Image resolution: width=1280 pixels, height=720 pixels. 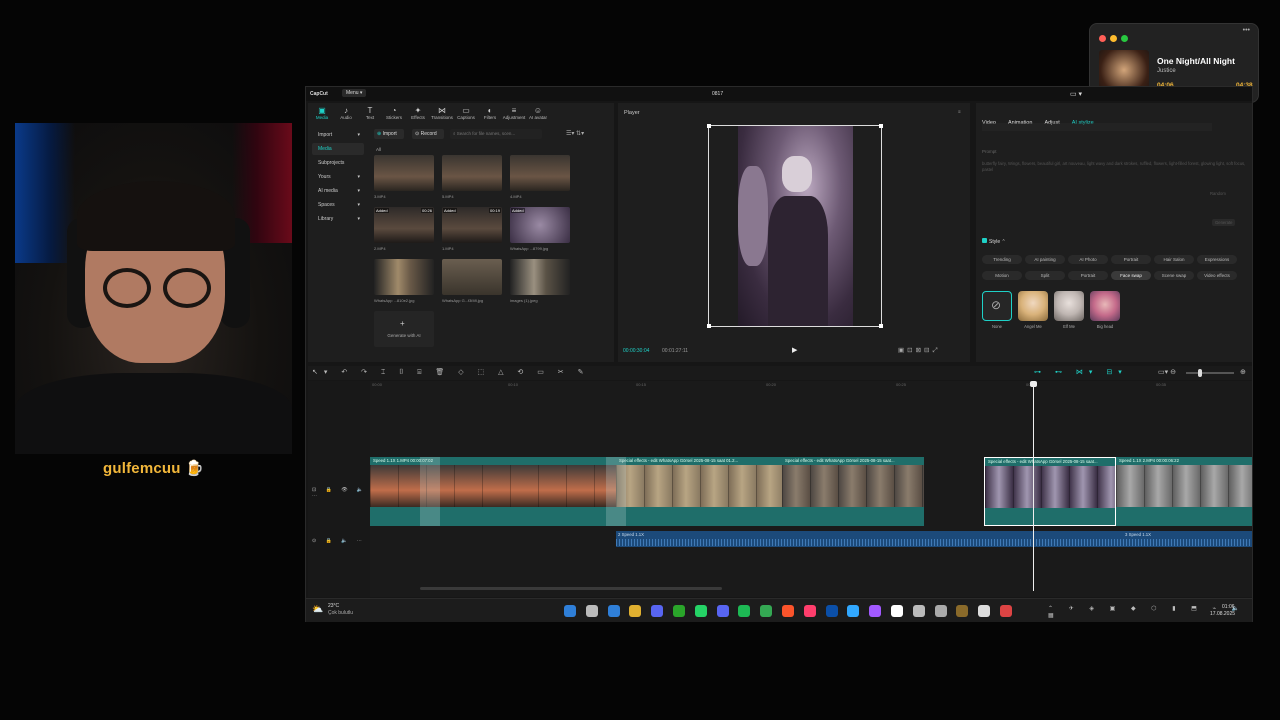 What do you see at coordinates (338, 135) in the screenshot?
I see `sidebar-item-import: Import ▾` at bounding box center [338, 135].